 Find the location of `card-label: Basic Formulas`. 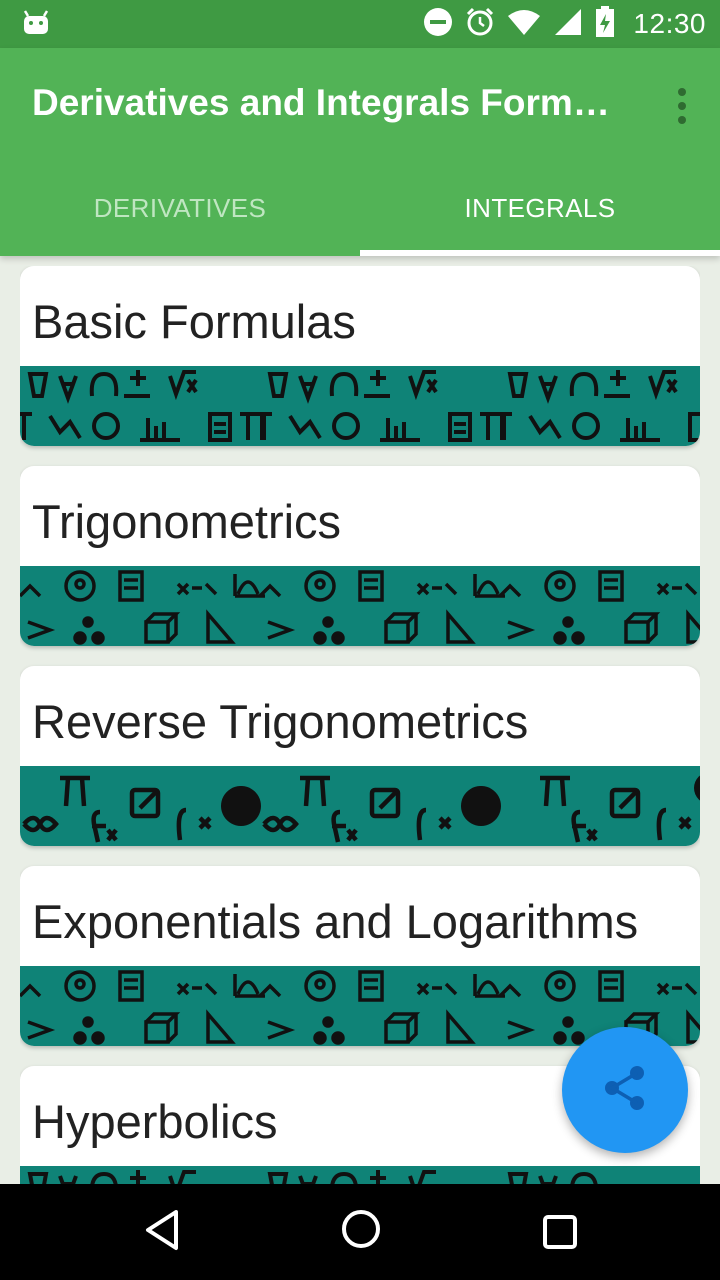

card-label: Basic Formulas is located at coordinates (194, 321).